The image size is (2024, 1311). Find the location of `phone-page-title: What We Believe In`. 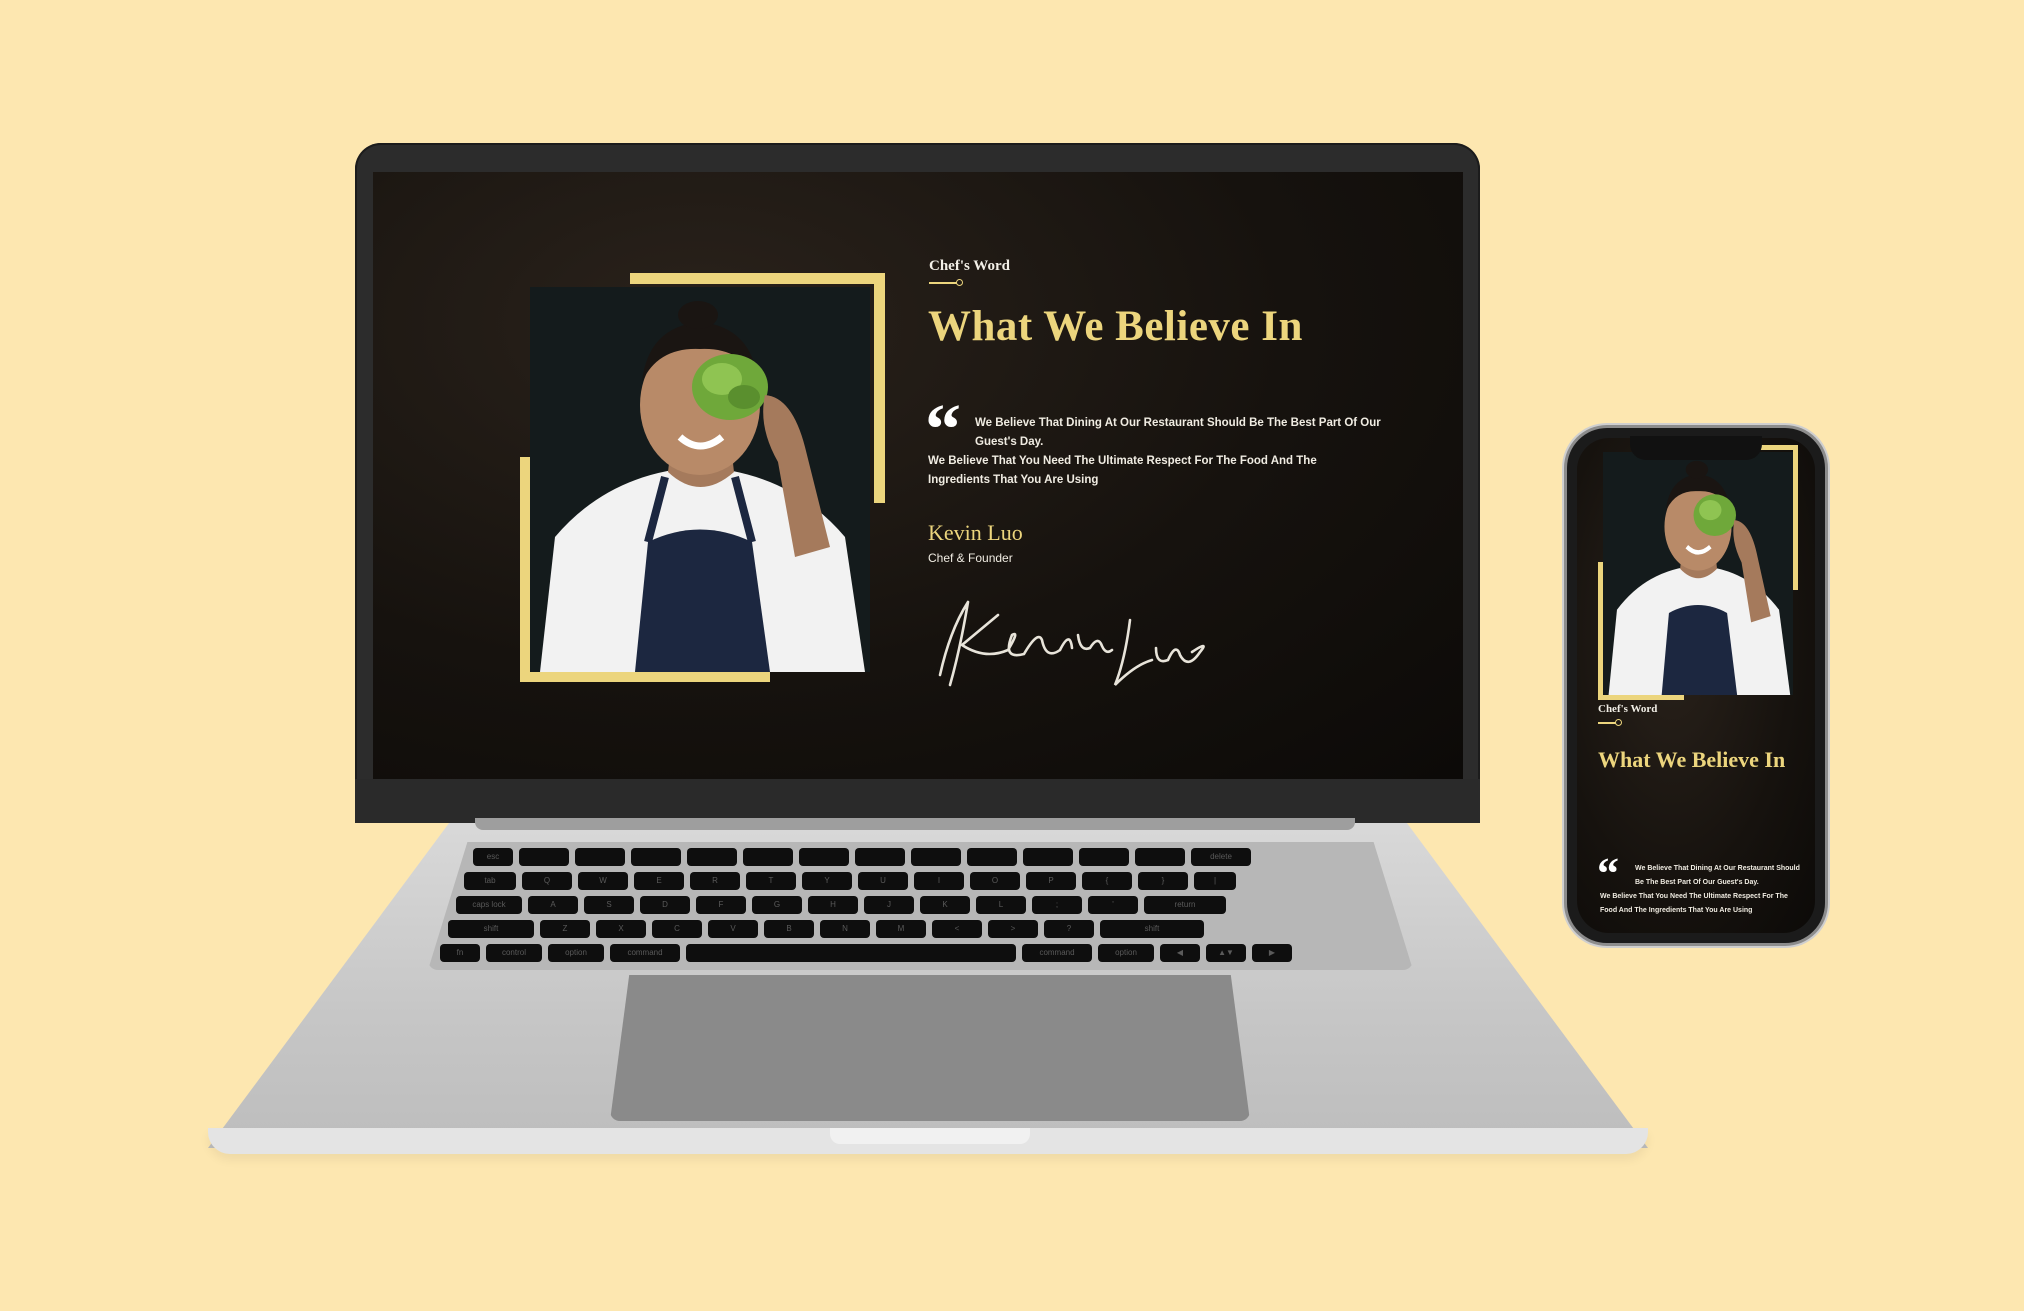

phone-page-title: What We Believe In is located at coordinates (1692, 759).